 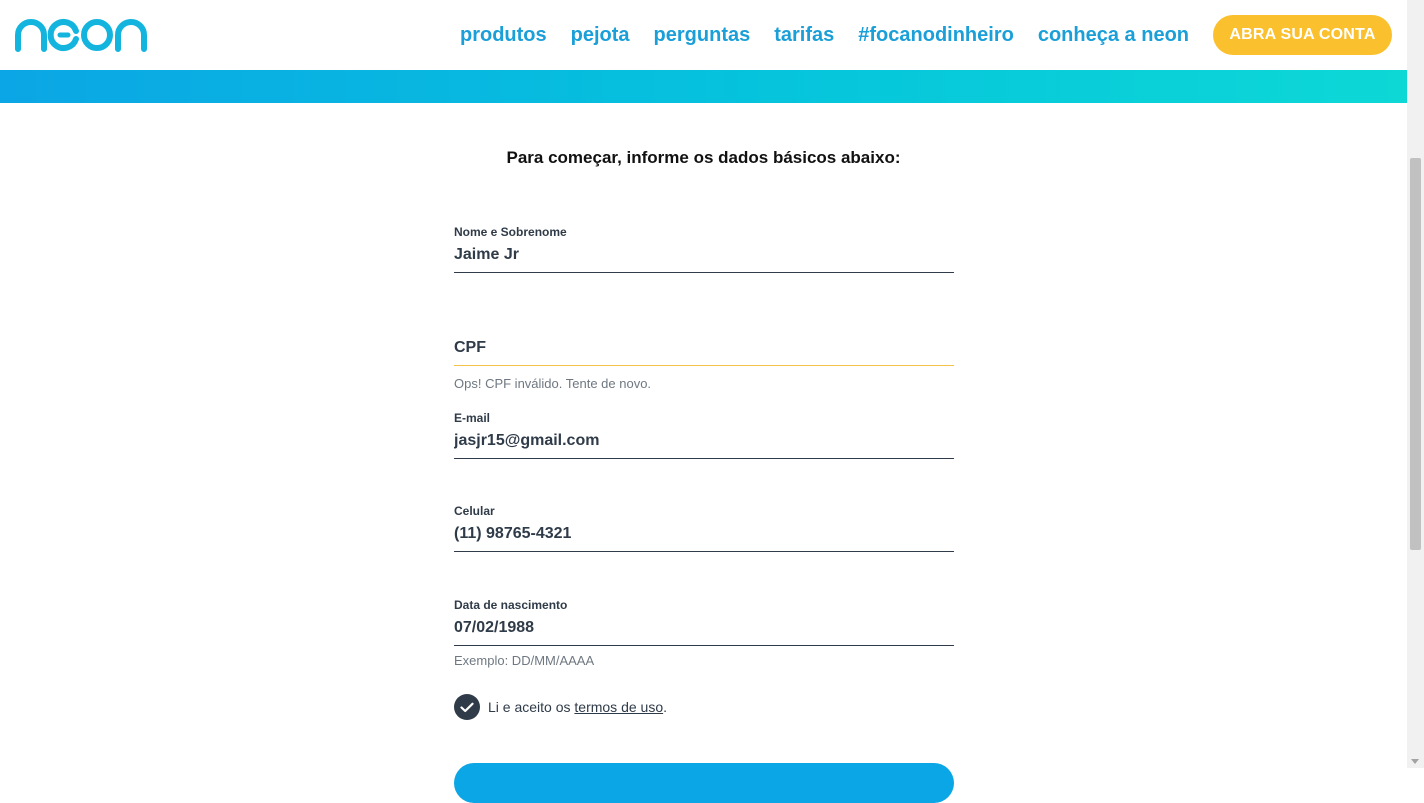 What do you see at coordinates (1113, 35) in the screenshot?
I see `nav-conheca-a-neon: conheça a neon` at bounding box center [1113, 35].